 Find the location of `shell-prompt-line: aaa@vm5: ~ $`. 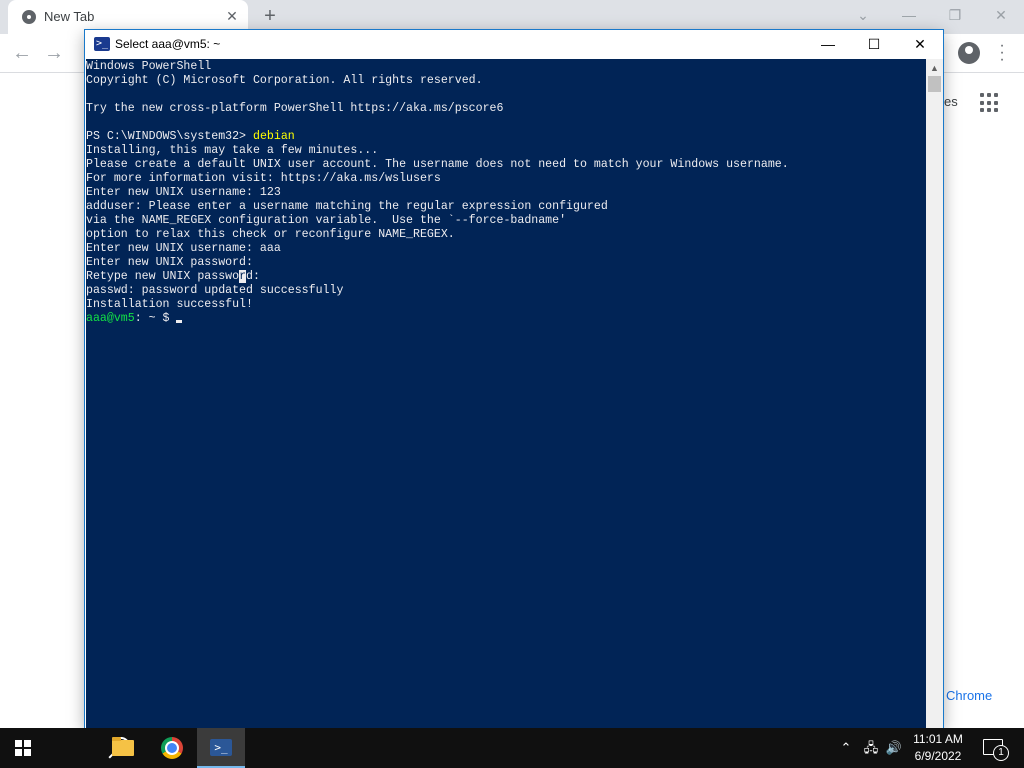

shell-prompt-line: aaa@vm5: ~ $ is located at coordinates (437, 319).